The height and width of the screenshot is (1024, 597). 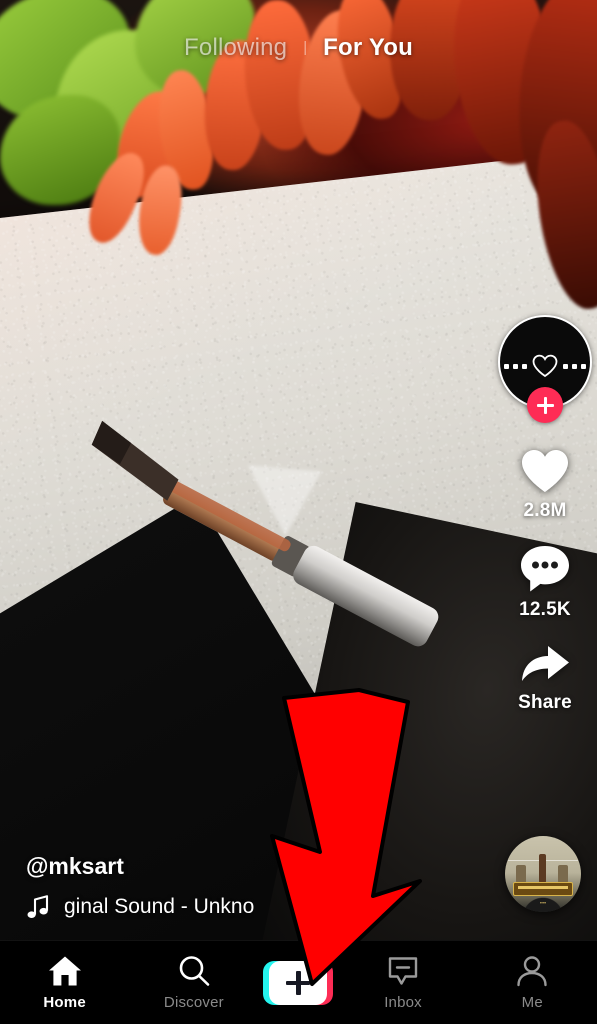 I want to click on share-button: Share, so click(x=545, y=678).